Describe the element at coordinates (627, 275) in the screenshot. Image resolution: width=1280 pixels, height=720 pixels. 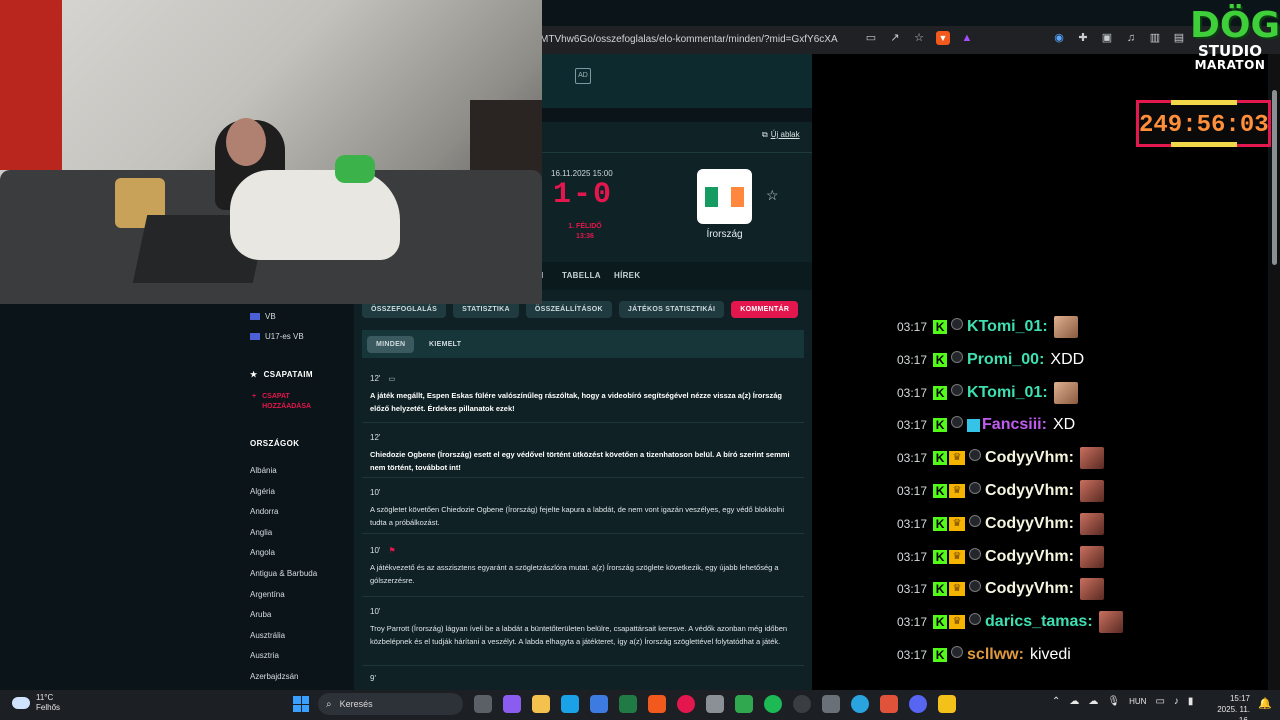
I see `tab-hirek: HÍREK` at that location.